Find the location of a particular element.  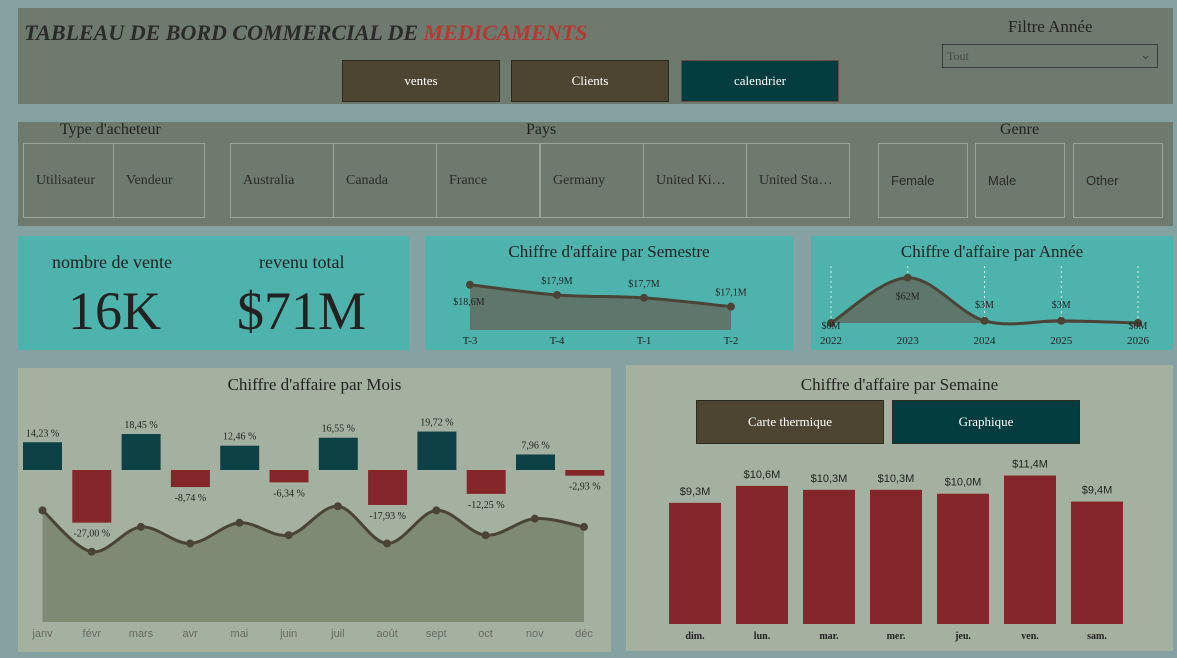

nav-button-ventes: ventes is located at coordinates (421, 81).